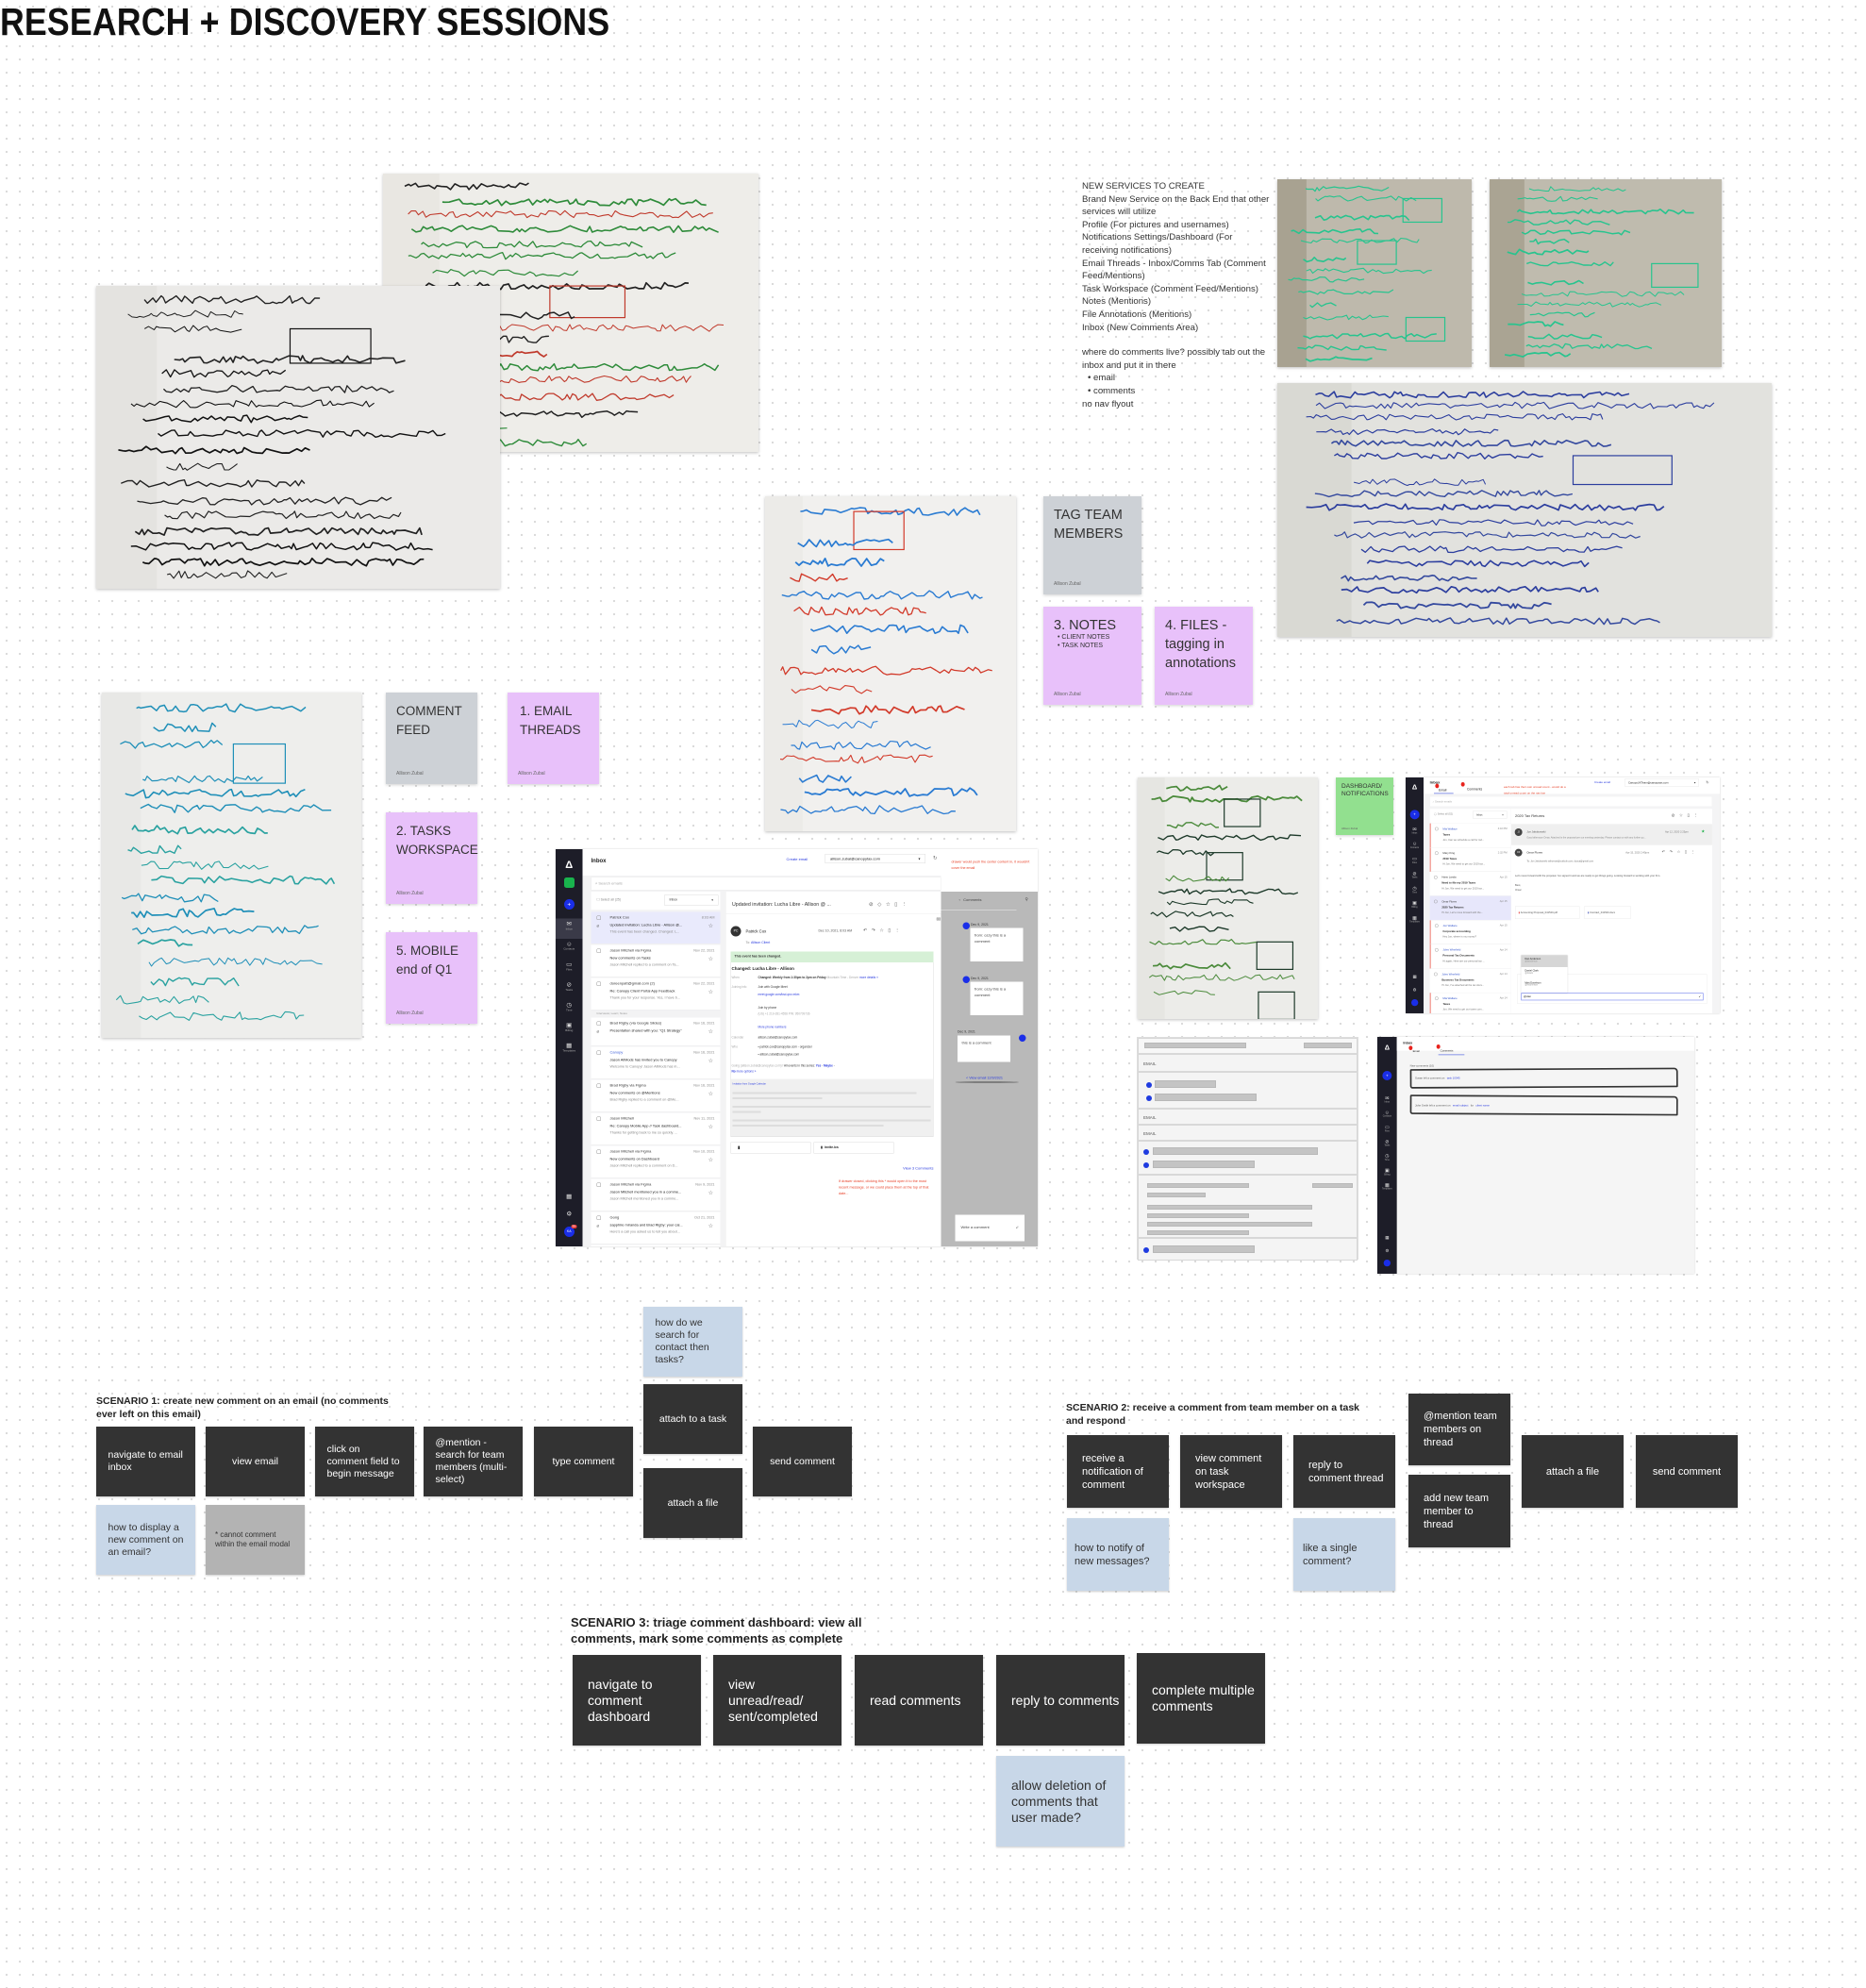 Image resolution: width=1866 pixels, height=1988 pixels. I want to click on attachment-invite: ▮ invite.ics, so click(853, 1148).